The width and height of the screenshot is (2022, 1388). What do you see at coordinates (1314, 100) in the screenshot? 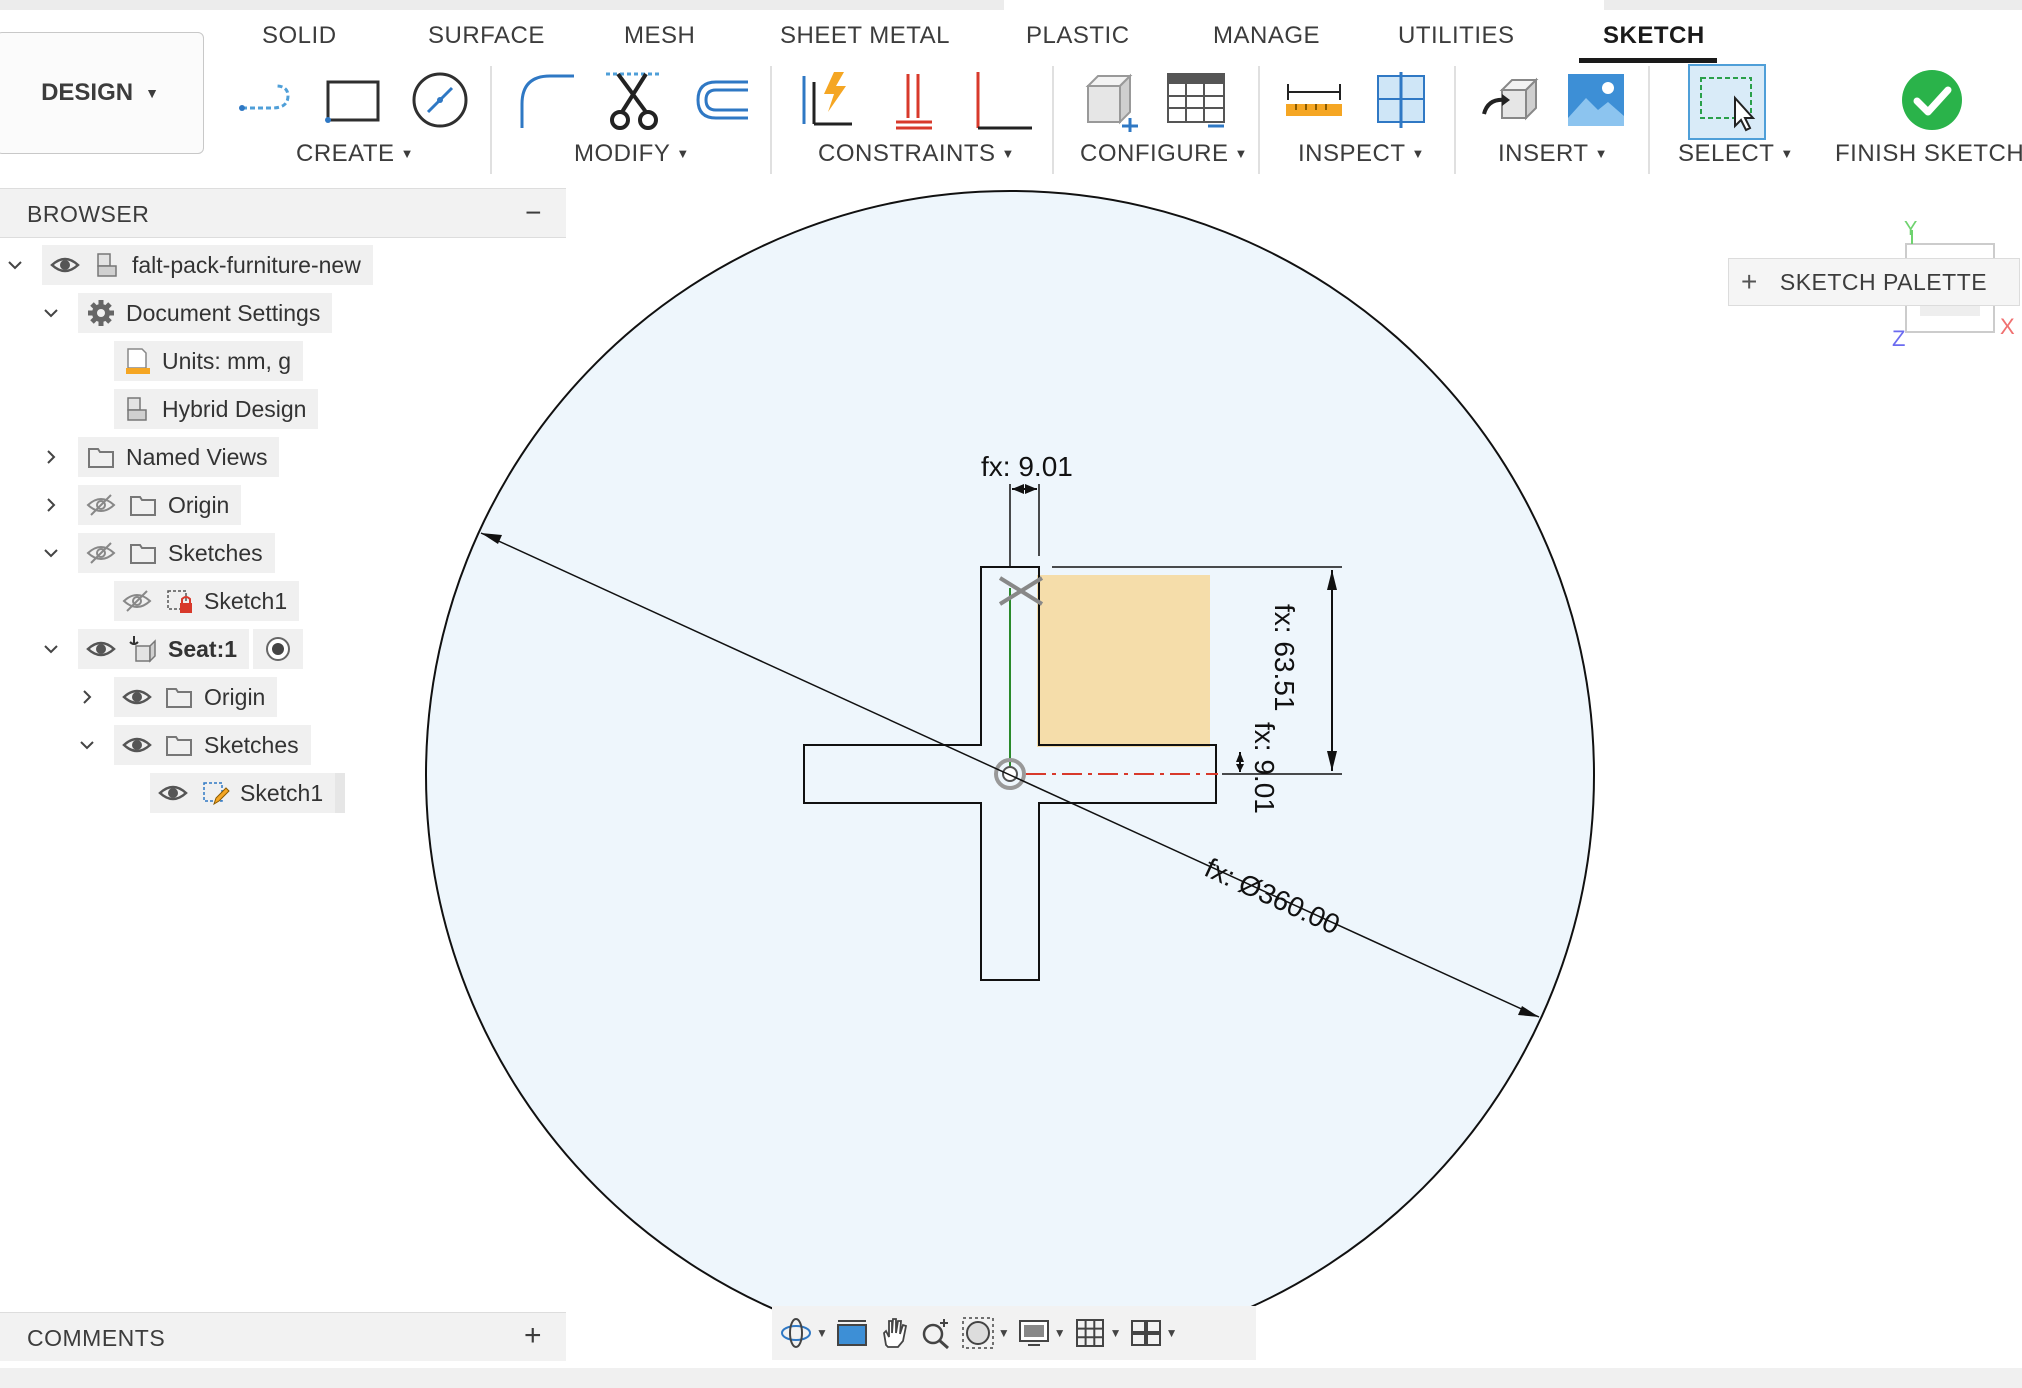
I see `measure-button` at bounding box center [1314, 100].